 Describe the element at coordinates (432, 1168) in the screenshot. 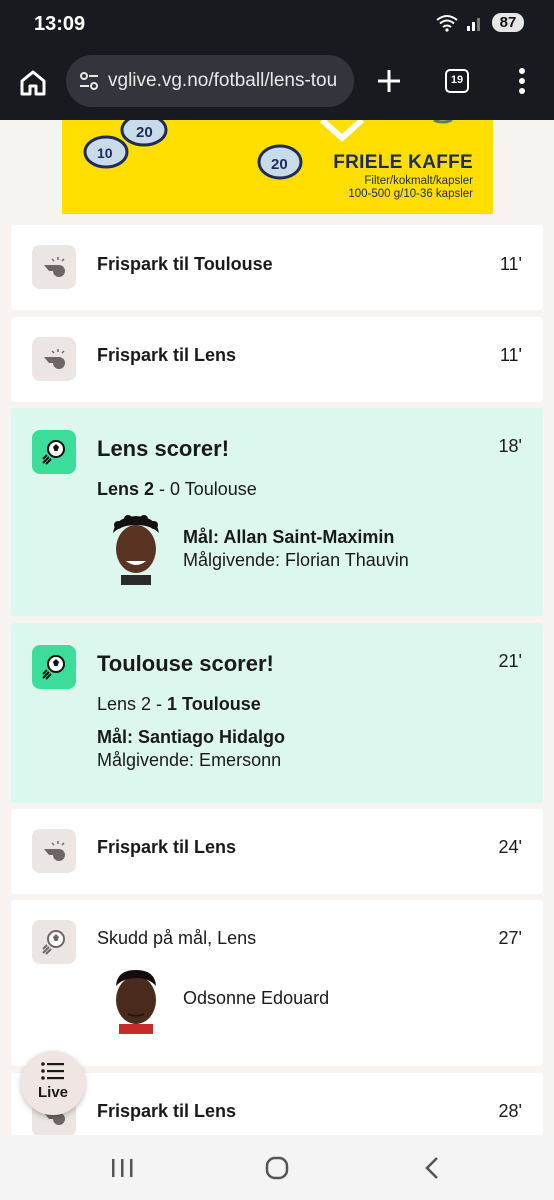

I see `back-icon` at that location.